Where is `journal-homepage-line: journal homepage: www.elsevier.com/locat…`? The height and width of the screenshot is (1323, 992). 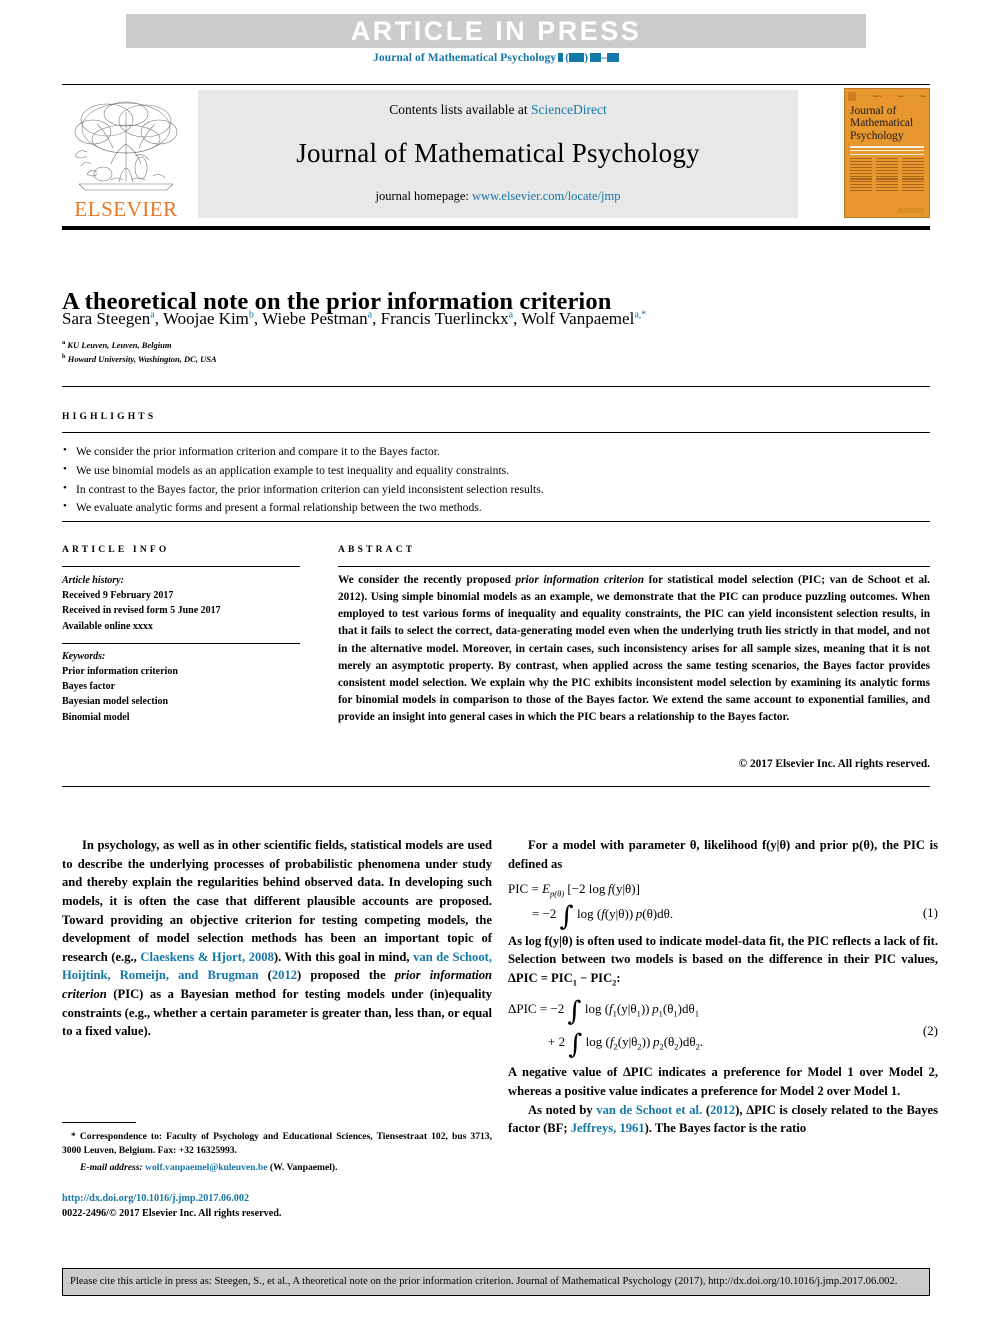
journal-homepage-line: journal homepage: www.elsevier.com/locat… is located at coordinates (498, 196).